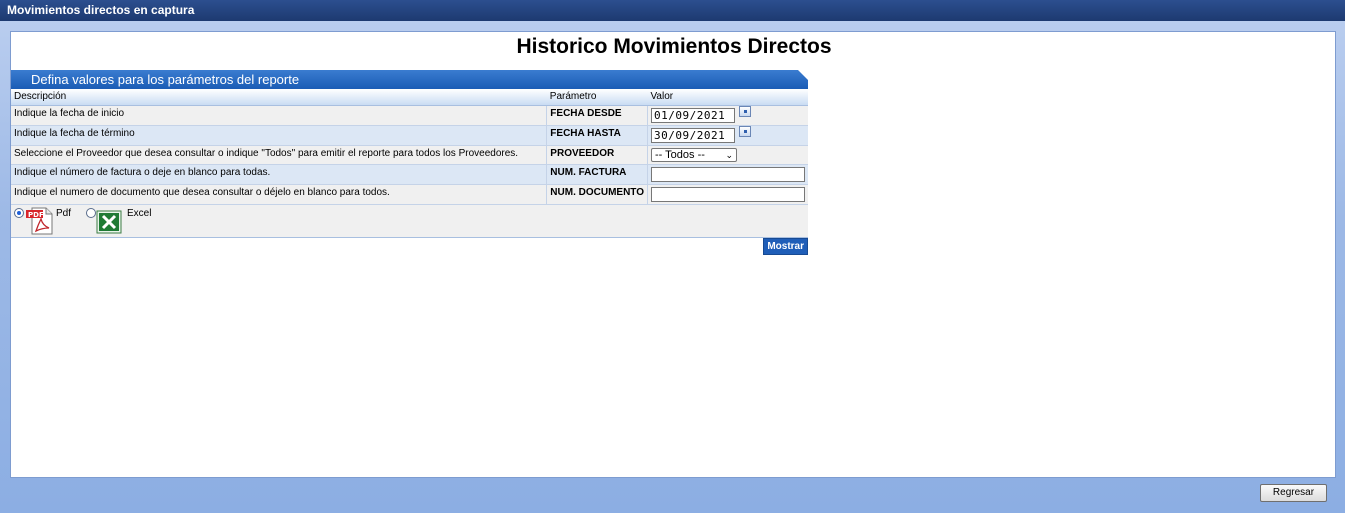  I want to click on num-documento-input, so click(728, 194).